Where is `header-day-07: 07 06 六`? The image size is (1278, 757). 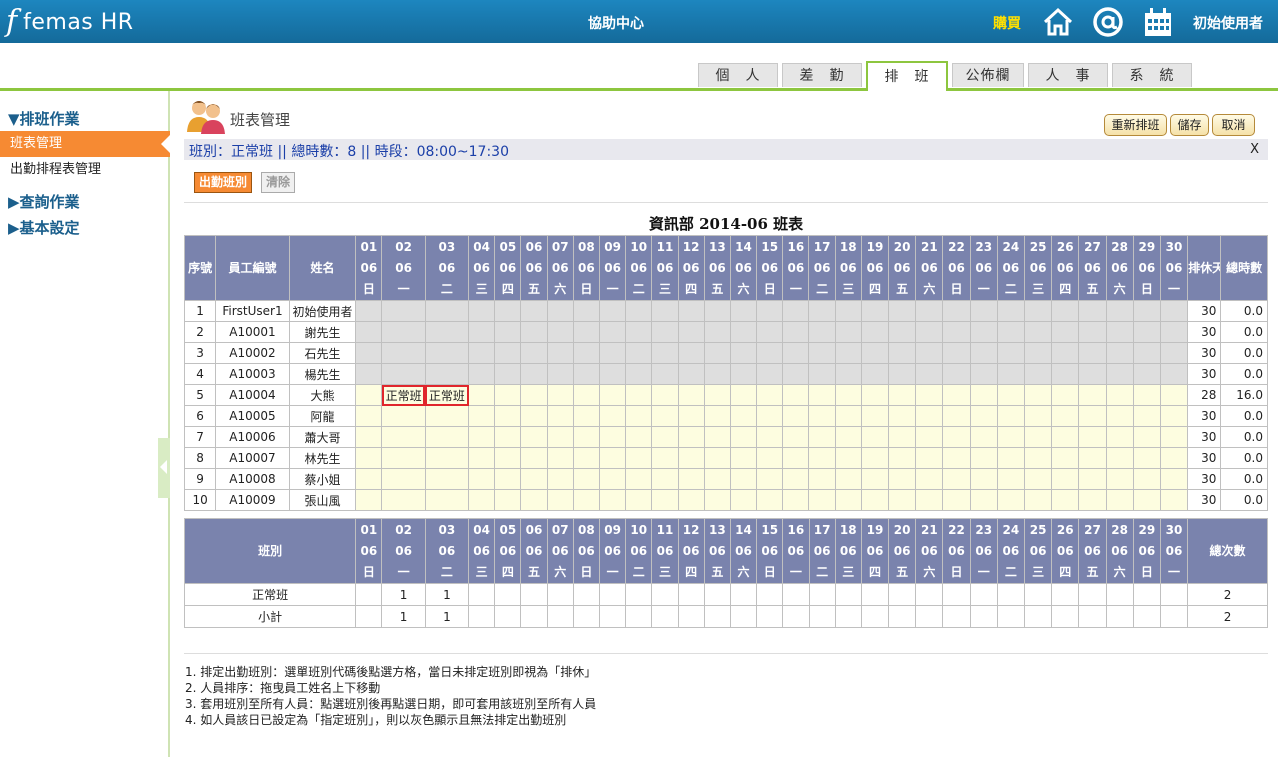
header-day-07: 07 06 六 is located at coordinates (560, 268).